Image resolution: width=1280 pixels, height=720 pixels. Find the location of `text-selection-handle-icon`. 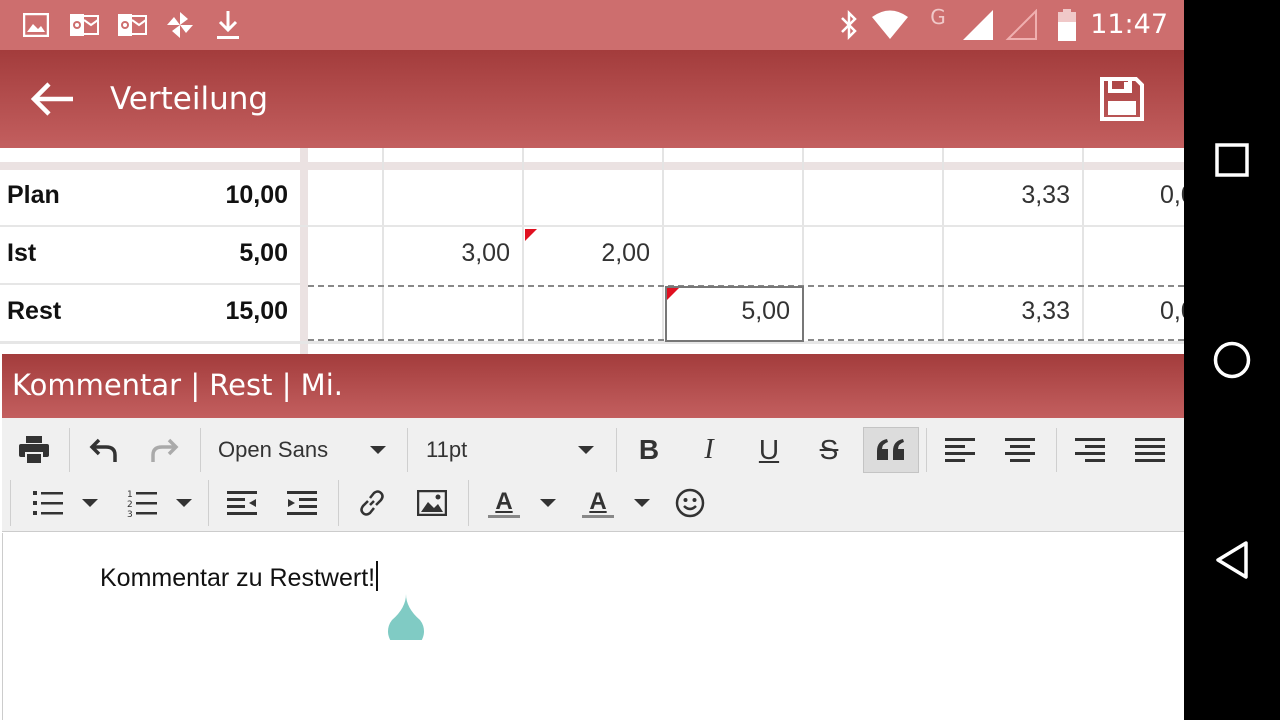

text-selection-handle-icon is located at coordinates (406, 617).